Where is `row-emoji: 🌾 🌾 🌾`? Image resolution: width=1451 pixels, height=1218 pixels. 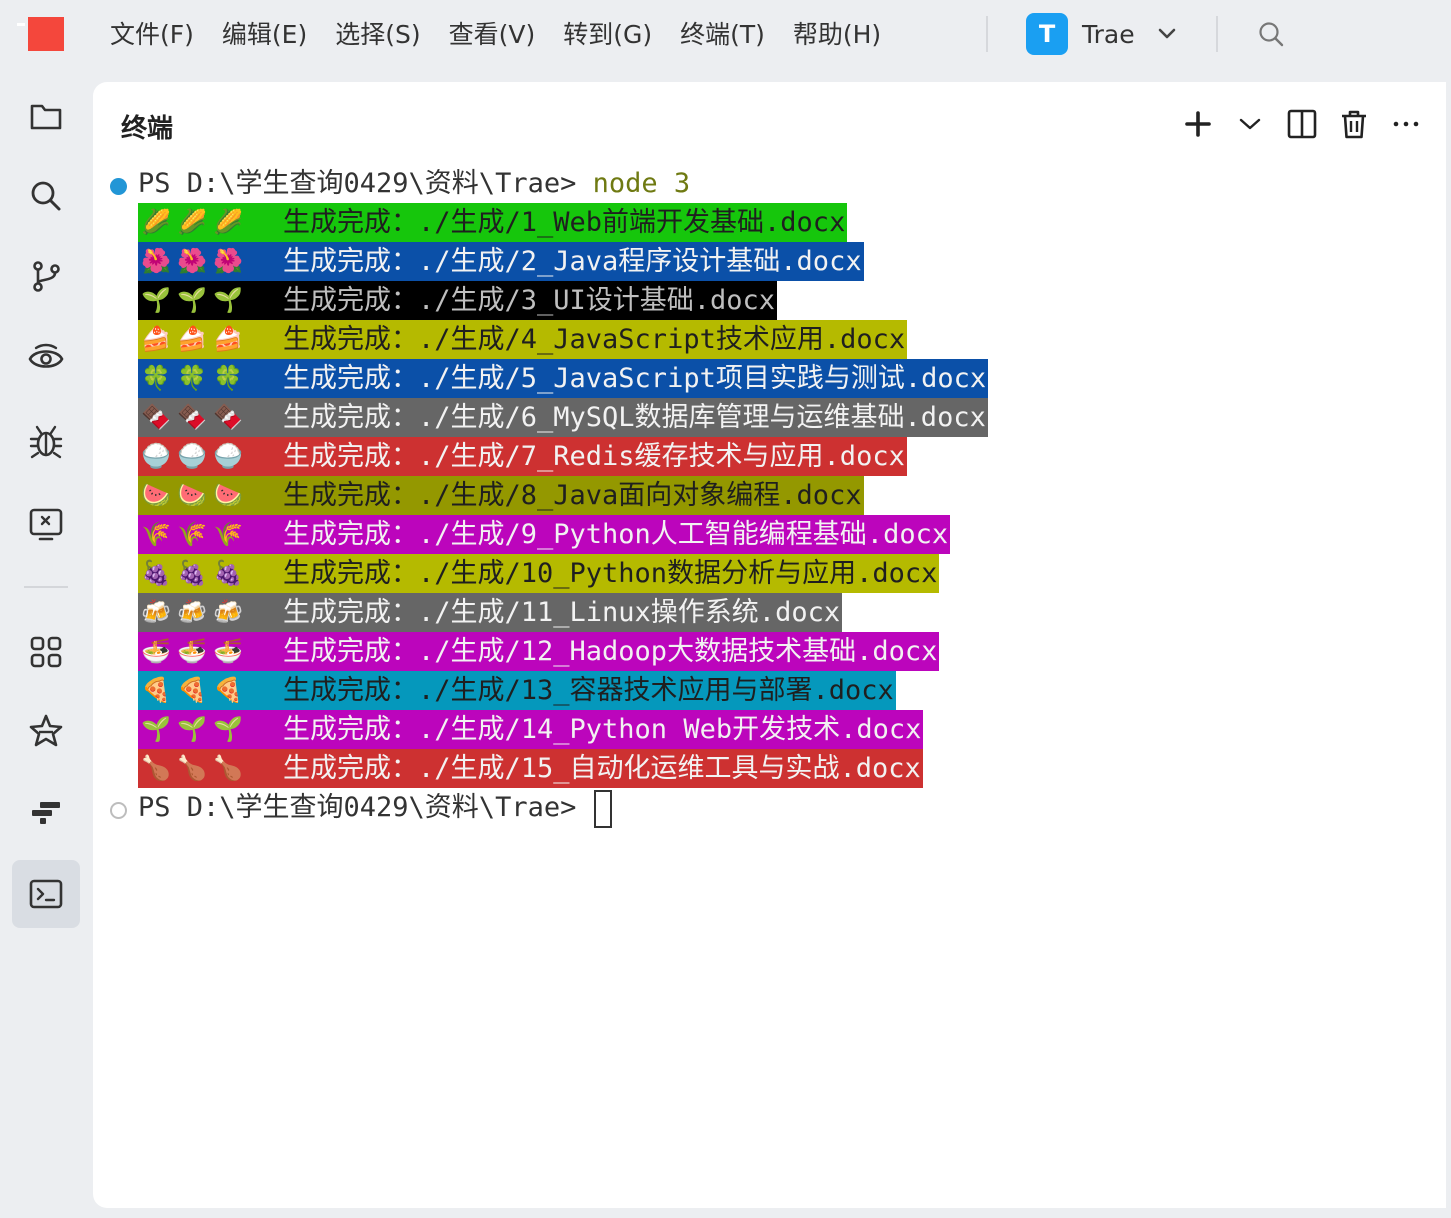 row-emoji: 🌾 🌾 🌾 is located at coordinates (210, 534).